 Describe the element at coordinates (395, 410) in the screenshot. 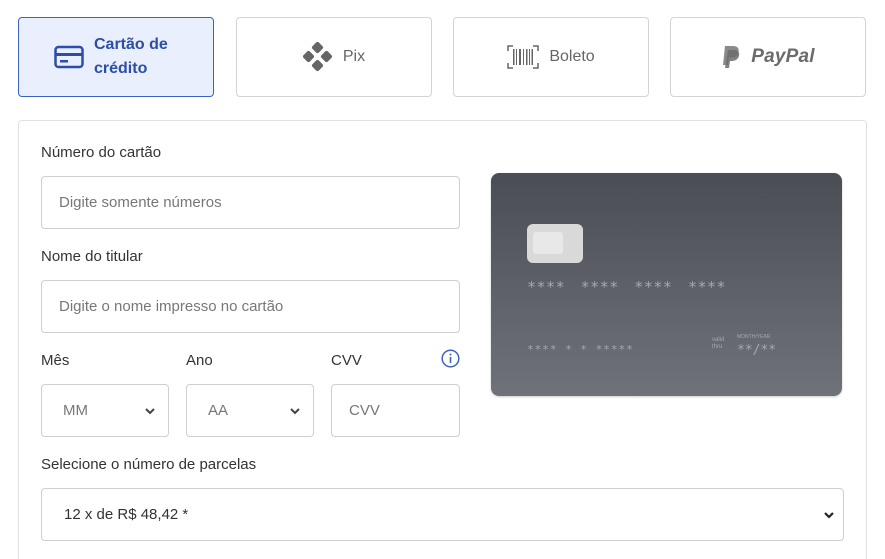

I see `cvv-input: CVV` at that location.